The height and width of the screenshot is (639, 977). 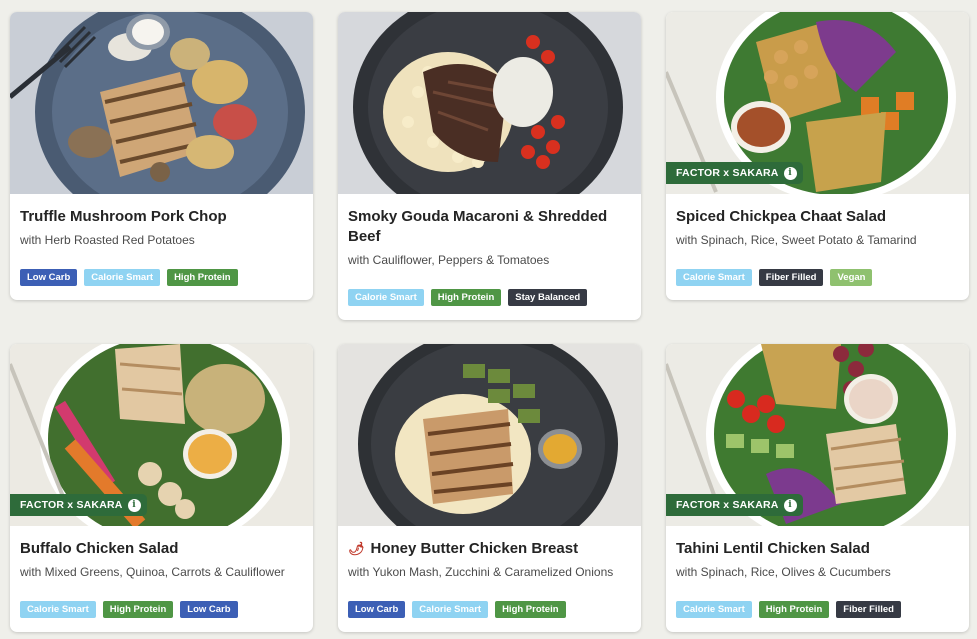 I want to click on chili-pepper-icon: 🌶︎, so click(x=356, y=548).